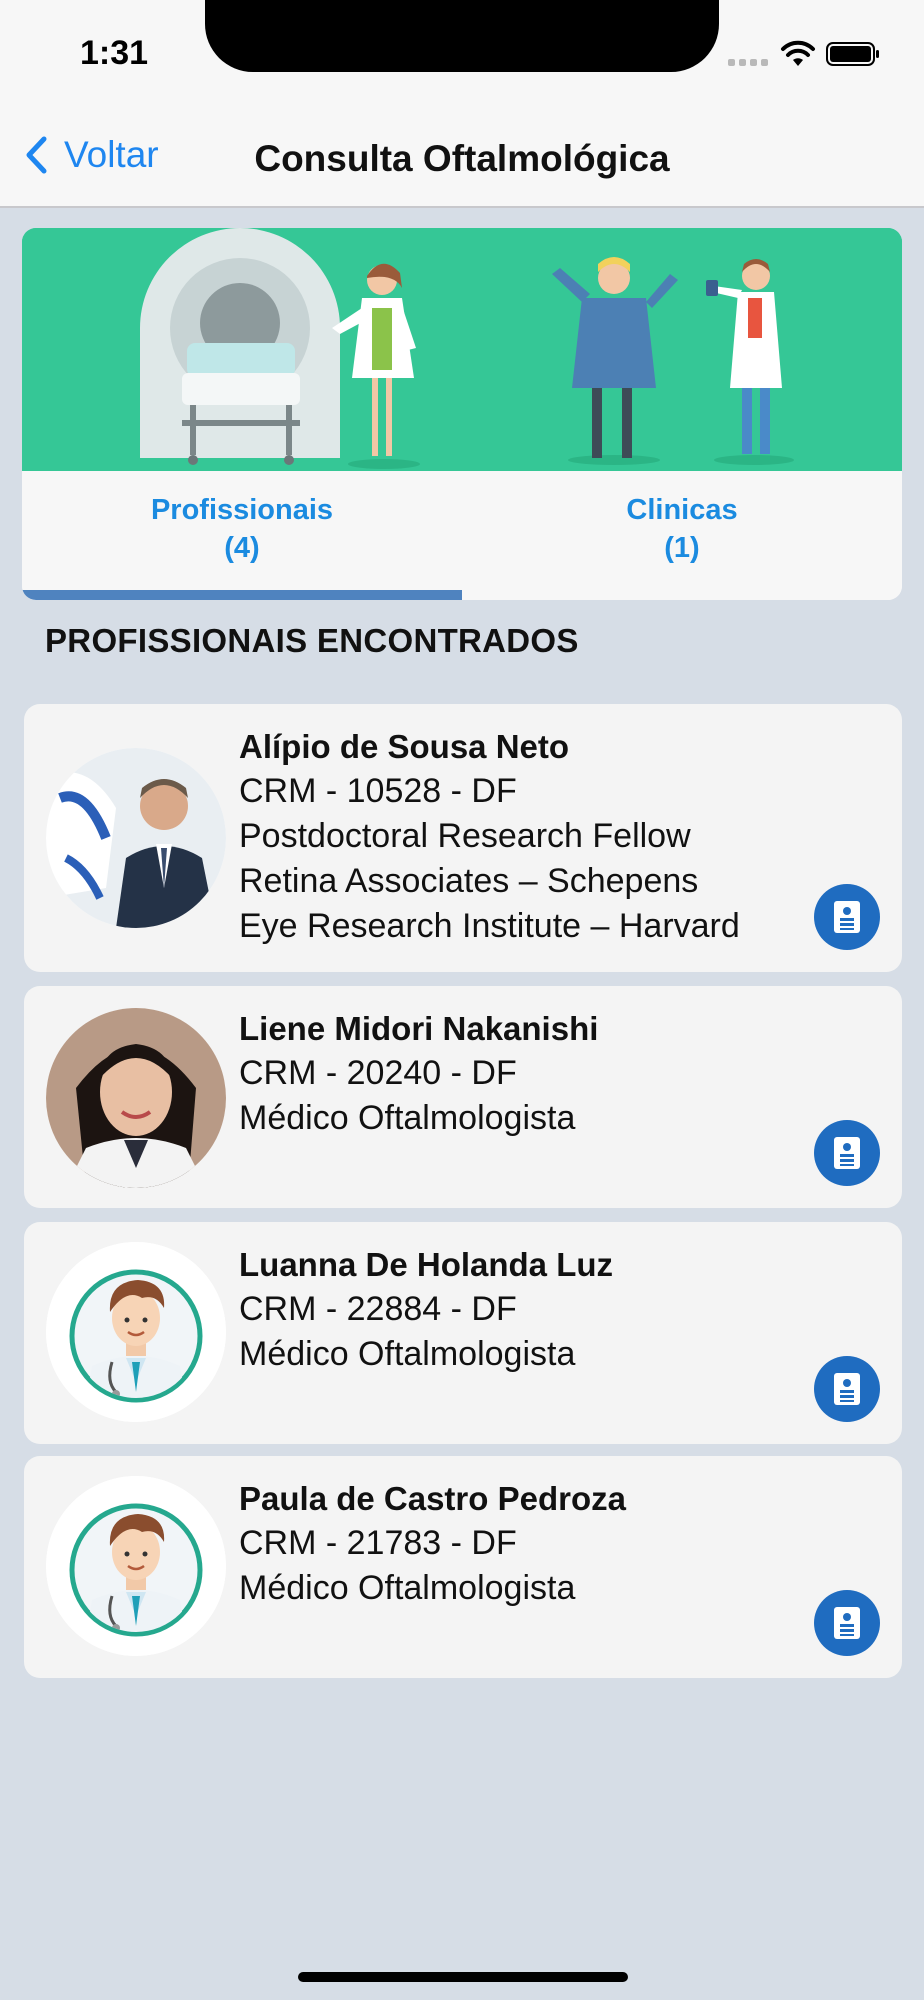 Image resolution: width=924 pixels, height=2000 pixels. What do you see at coordinates (242, 595) in the screenshot?
I see `selected-tab-indicator` at bounding box center [242, 595].